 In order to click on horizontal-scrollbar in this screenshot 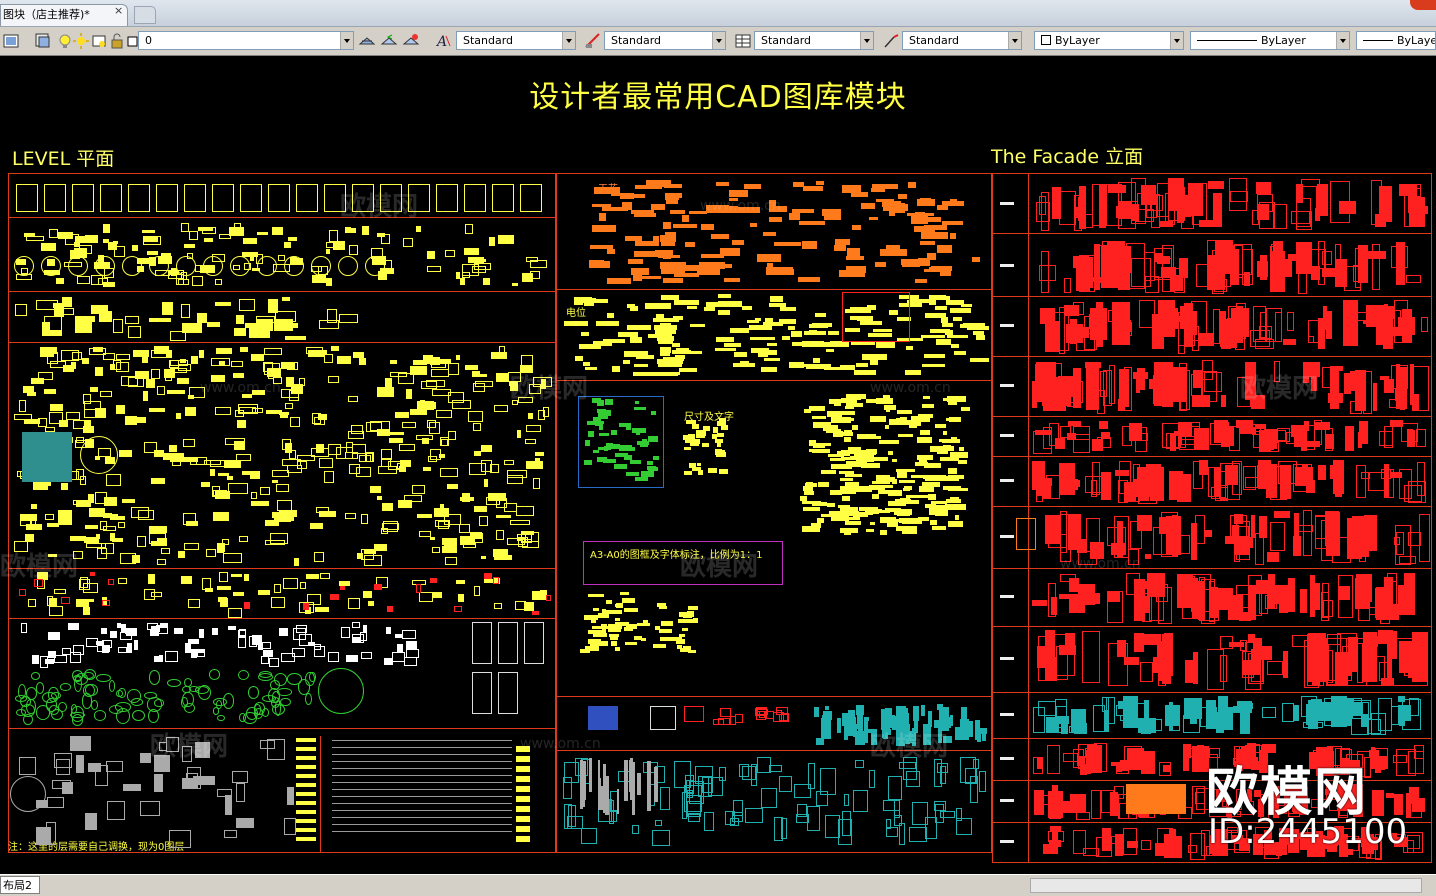, I will do `click(1226, 885)`.